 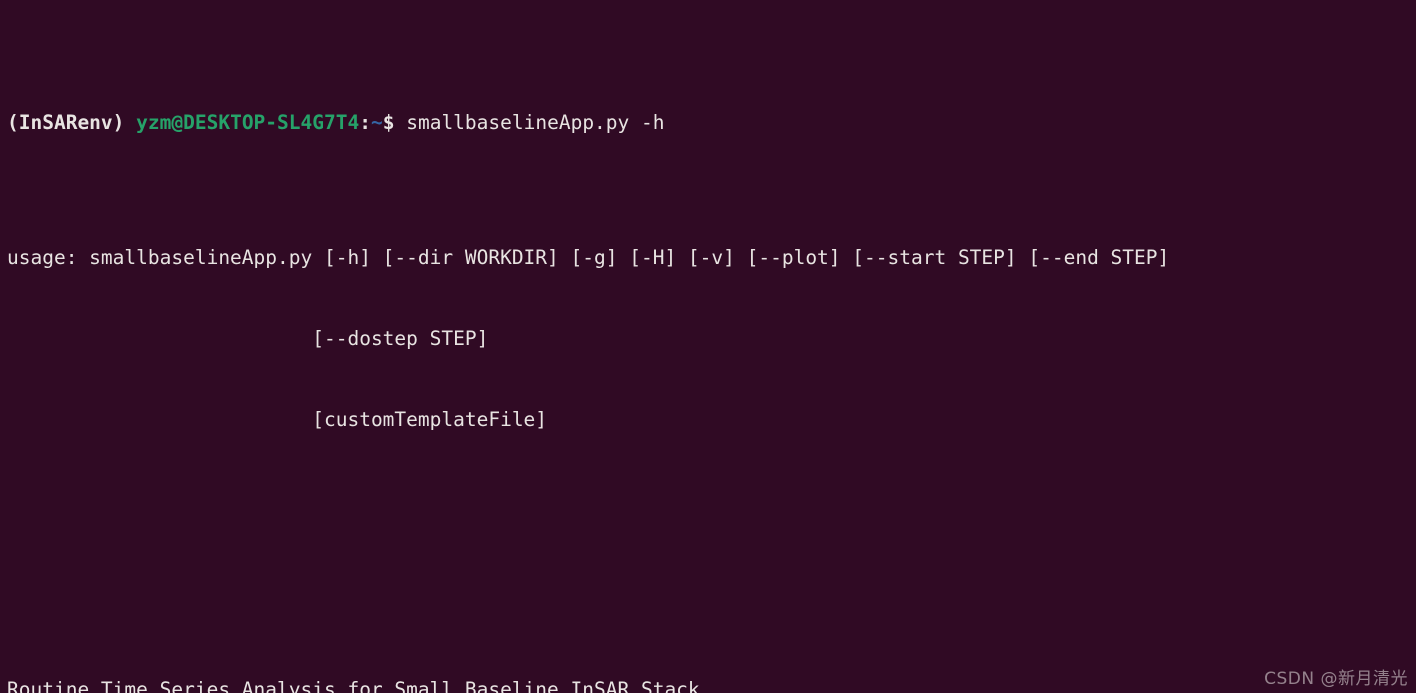 I want to click on prompt-path: ~, so click(x=376, y=122).